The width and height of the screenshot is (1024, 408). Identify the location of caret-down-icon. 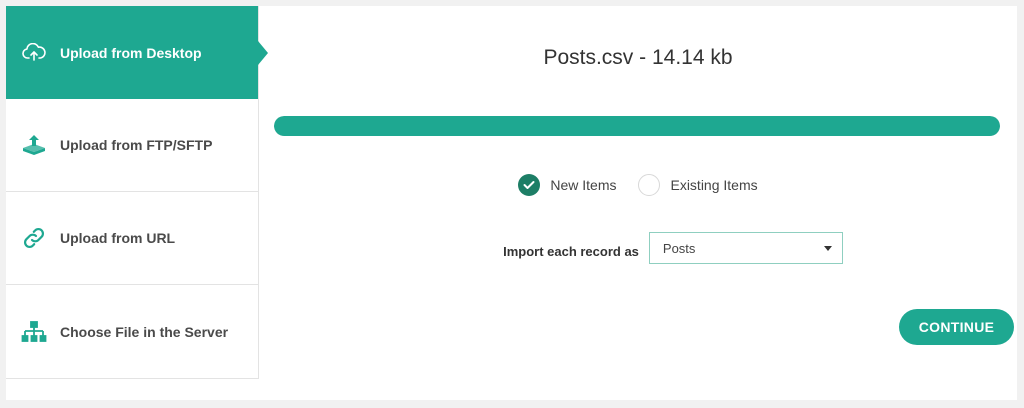
(827, 248).